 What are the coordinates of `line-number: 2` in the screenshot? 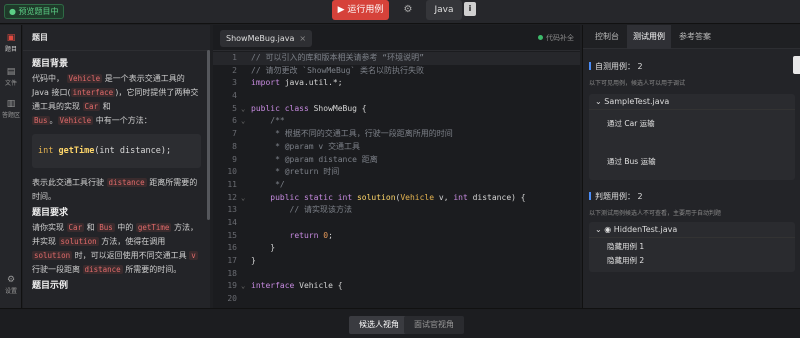 It's located at (234, 70).